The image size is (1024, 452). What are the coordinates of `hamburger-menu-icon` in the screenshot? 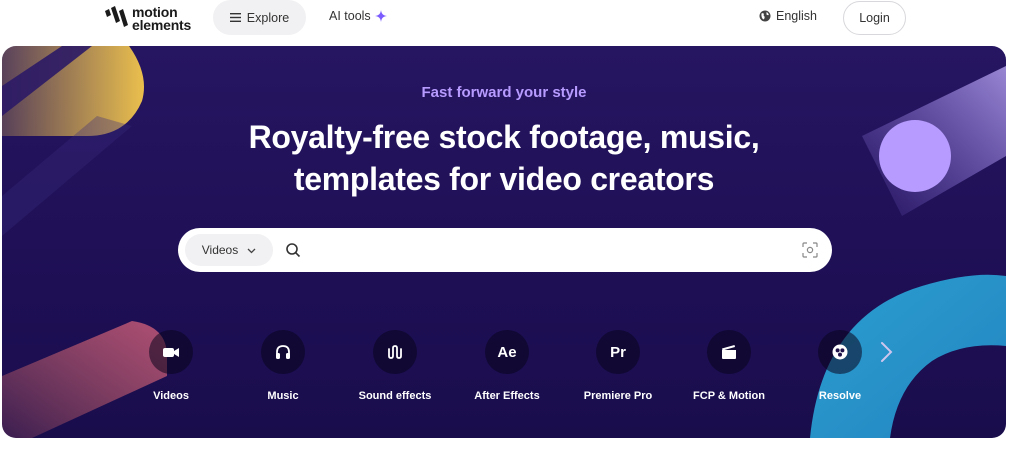 It's located at (235, 17).